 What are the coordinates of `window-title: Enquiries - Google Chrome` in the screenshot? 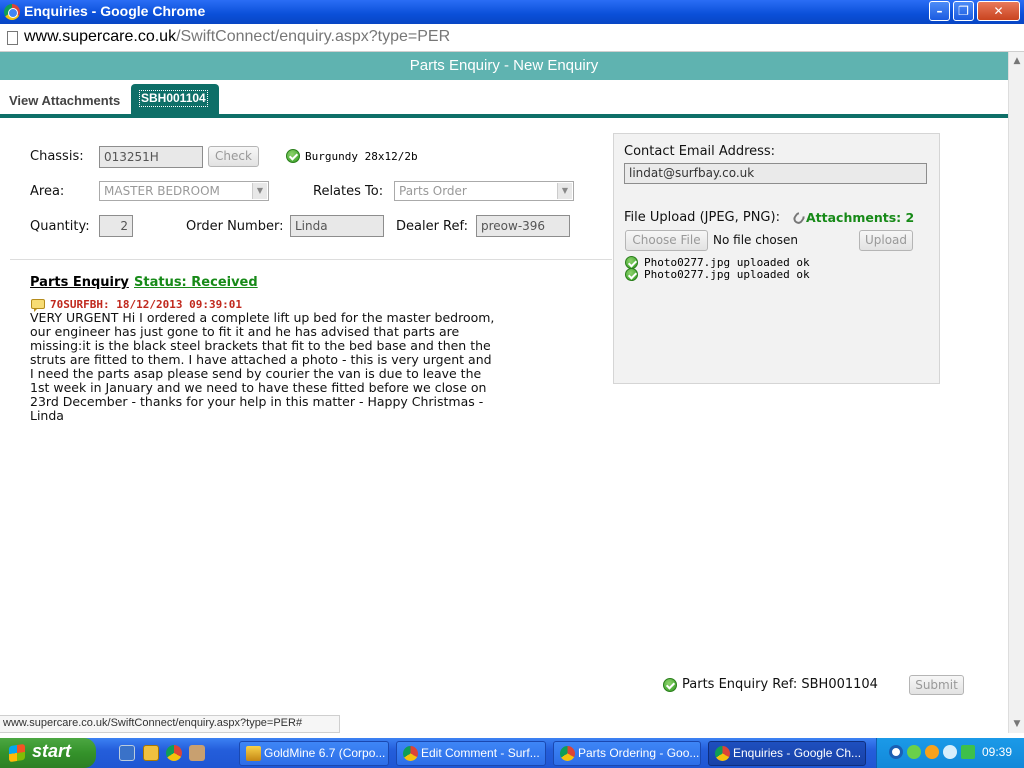 It's located at (115, 11).